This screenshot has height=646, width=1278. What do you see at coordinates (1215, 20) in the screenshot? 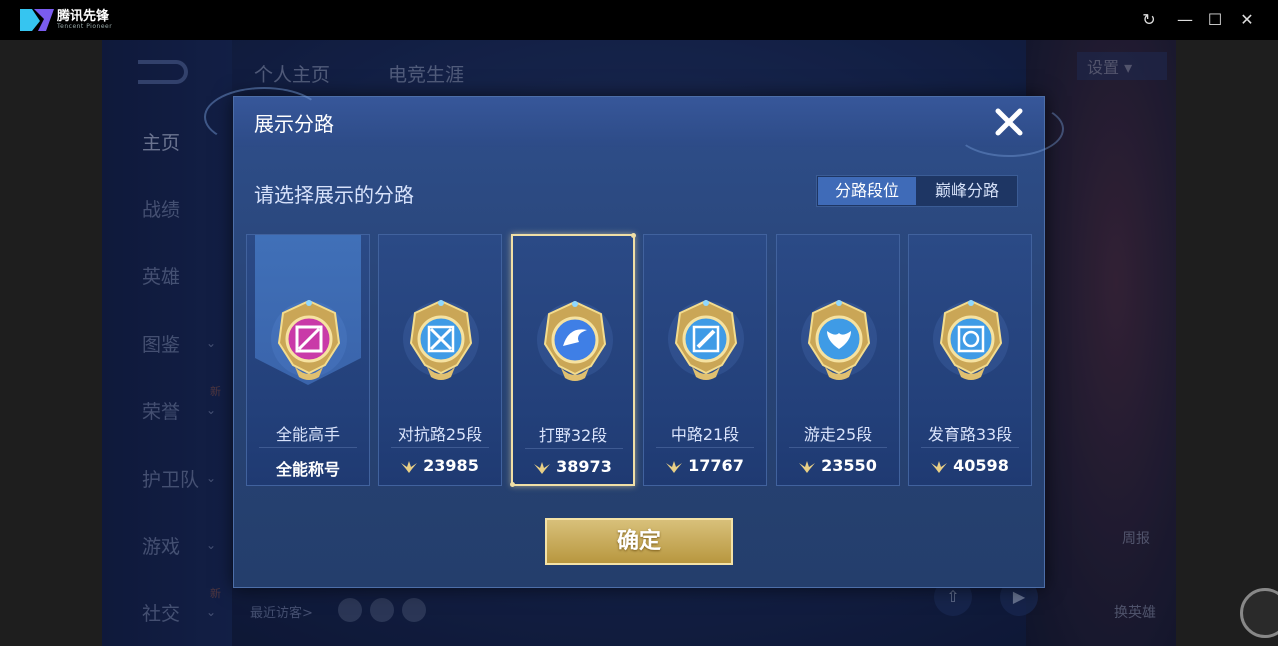
I see `maximize-icon: ☐` at bounding box center [1215, 20].